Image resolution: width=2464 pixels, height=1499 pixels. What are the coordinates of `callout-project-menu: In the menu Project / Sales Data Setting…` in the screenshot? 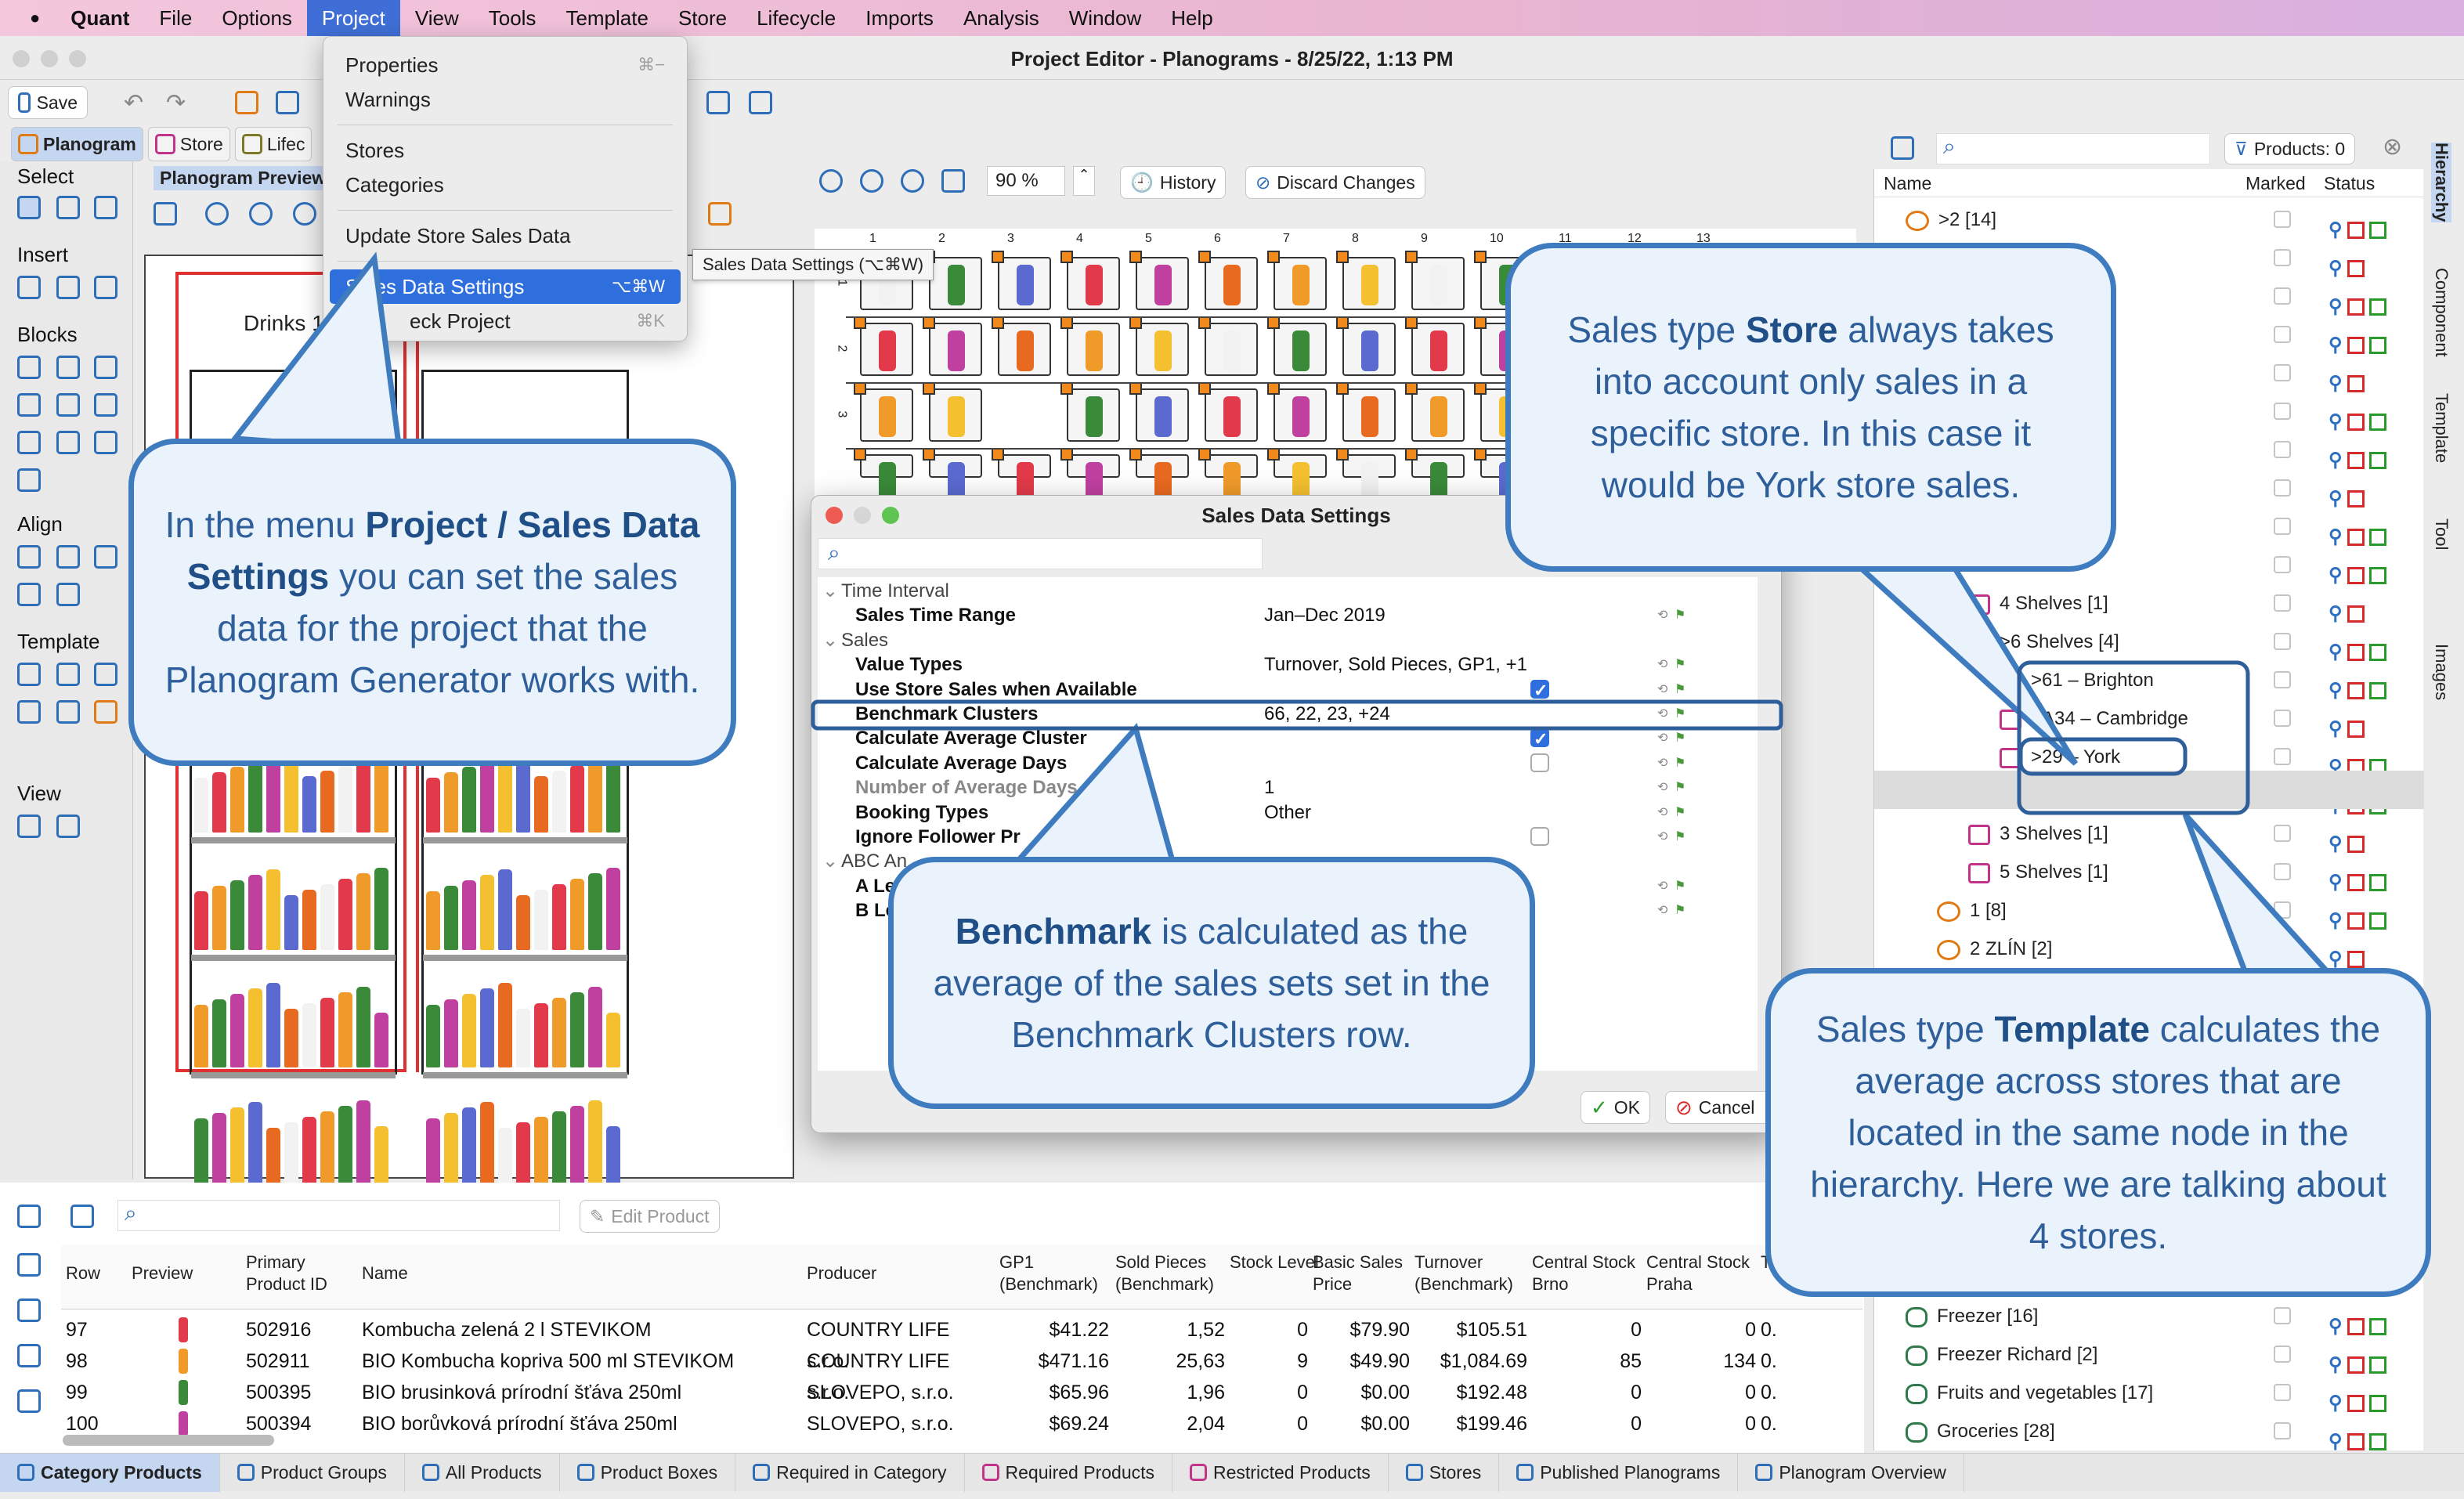 It's located at (432, 602).